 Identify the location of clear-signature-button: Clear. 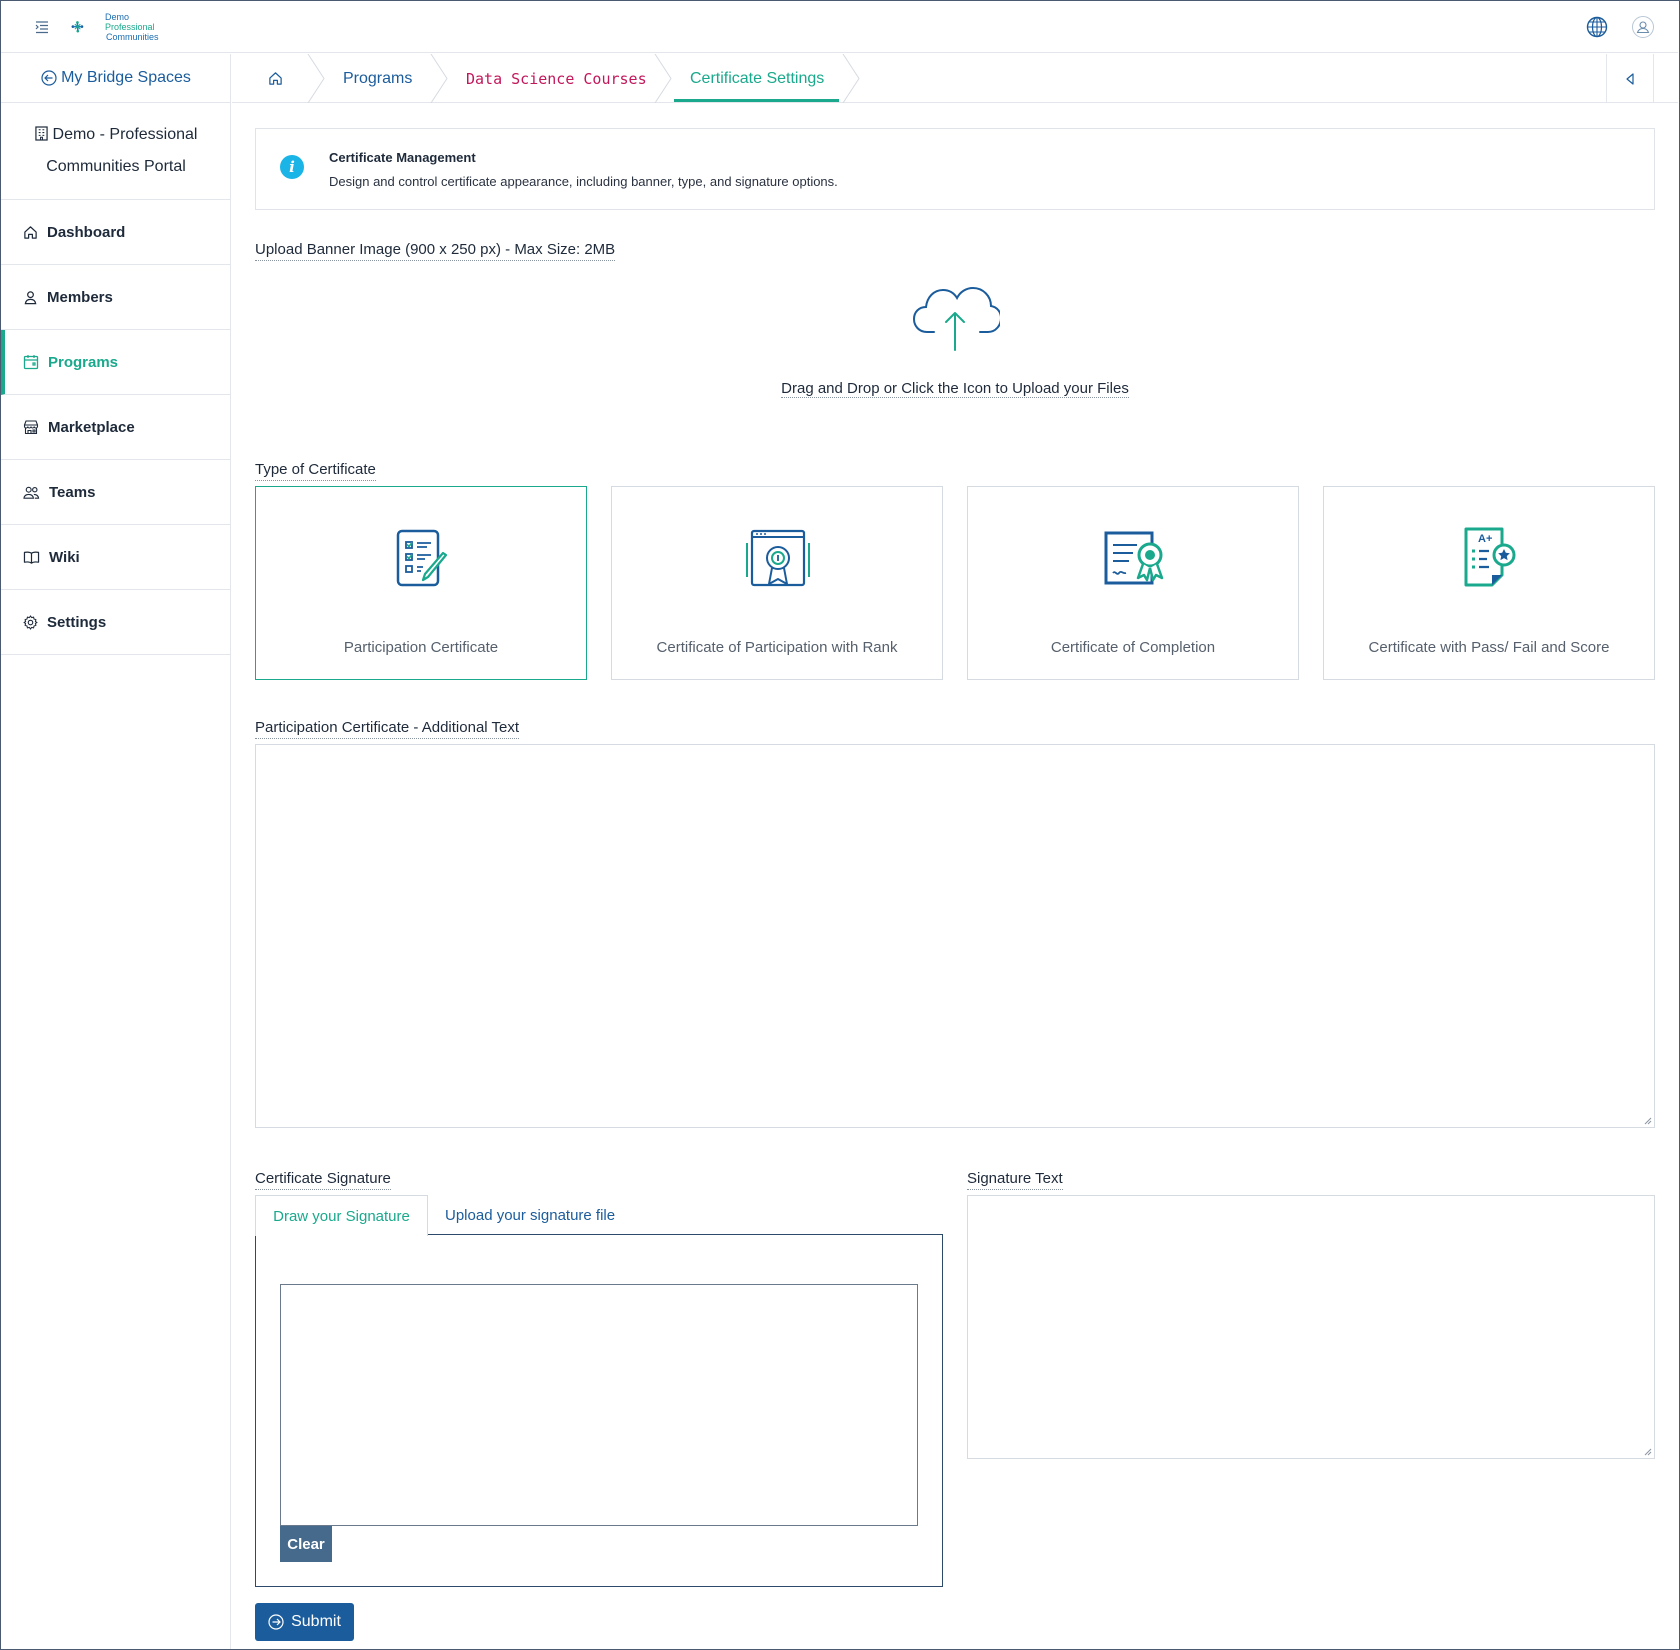
(306, 1544).